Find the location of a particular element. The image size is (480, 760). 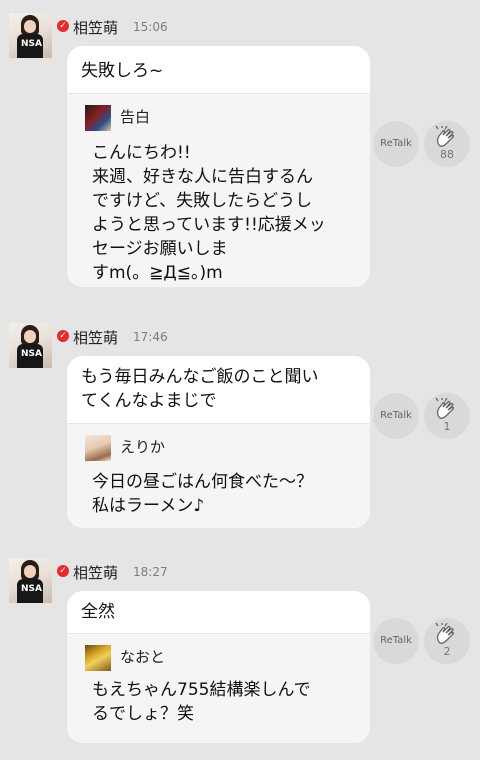

clap-count: 2 is located at coordinates (447, 651).